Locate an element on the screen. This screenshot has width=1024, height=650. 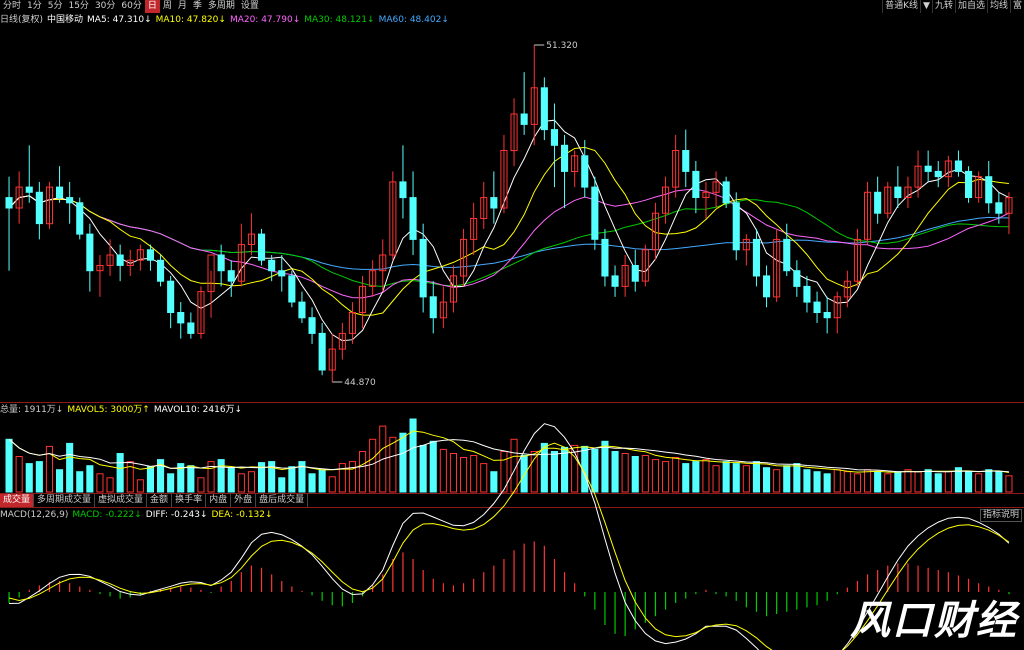
ma60-line is located at coordinates (508, 232).